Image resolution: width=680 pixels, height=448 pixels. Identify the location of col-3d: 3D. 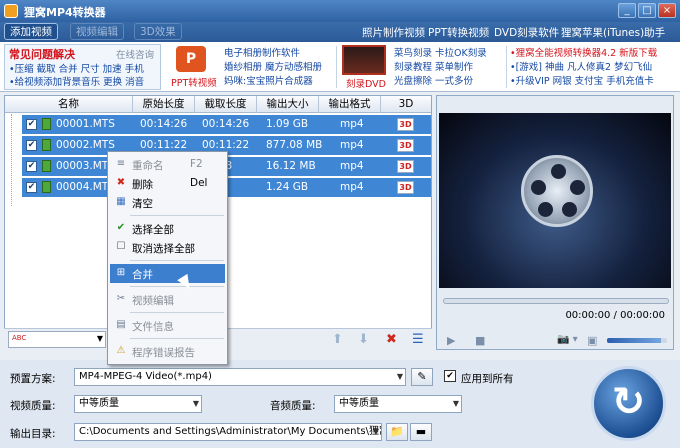
(406, 104).